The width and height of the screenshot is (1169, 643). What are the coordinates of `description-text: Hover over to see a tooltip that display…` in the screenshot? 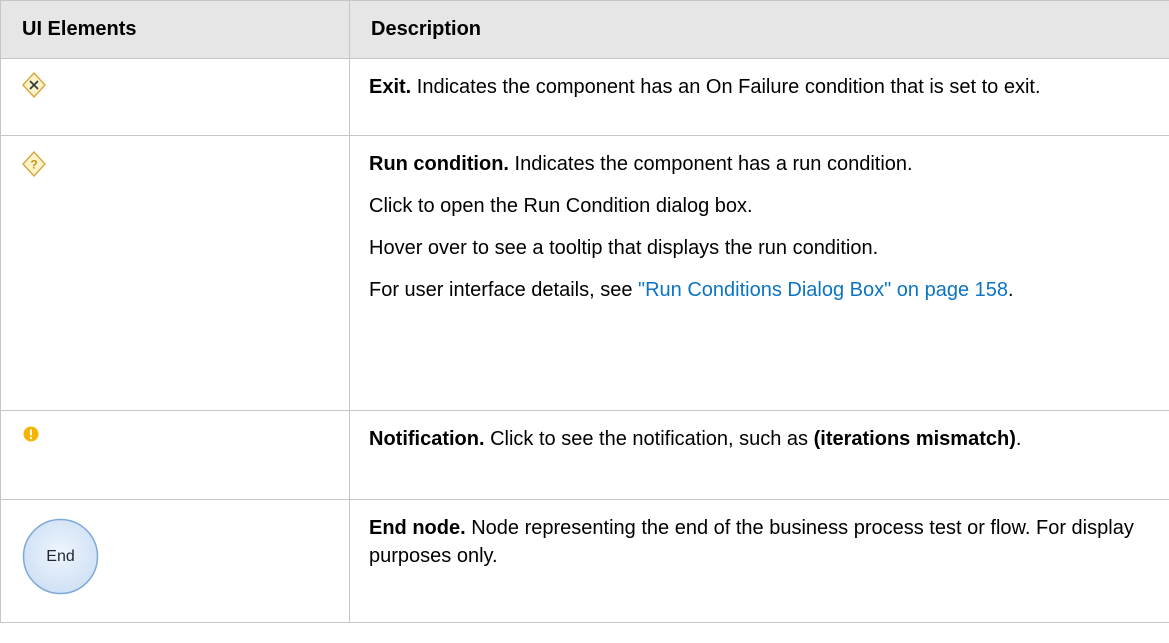 It's located at (624, 248).